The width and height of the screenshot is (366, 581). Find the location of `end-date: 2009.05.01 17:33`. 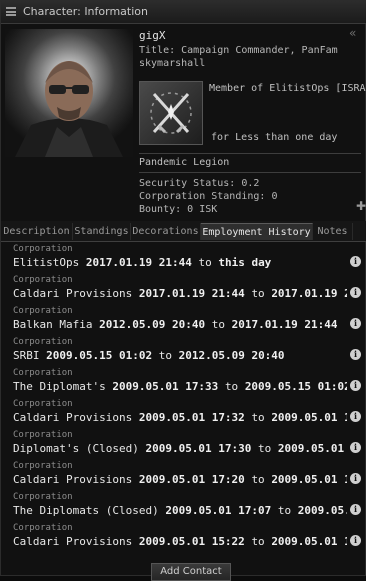

end-date: 2009.05.01 17:33 is located at coordinates (309, 417).